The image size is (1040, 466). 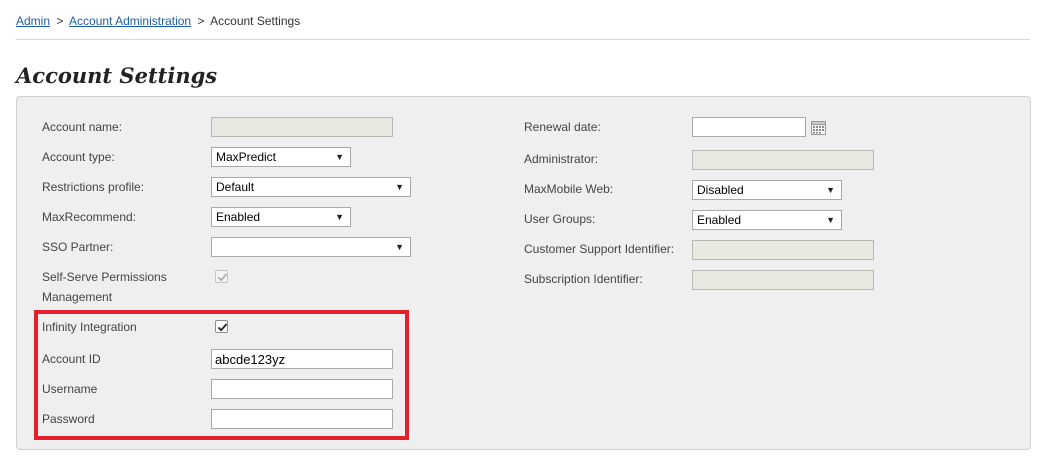 What do you see at coordinates (719, 220) in the screenshot?
I see `user-groups-value: Enabled` at bounding box center [719, 220].